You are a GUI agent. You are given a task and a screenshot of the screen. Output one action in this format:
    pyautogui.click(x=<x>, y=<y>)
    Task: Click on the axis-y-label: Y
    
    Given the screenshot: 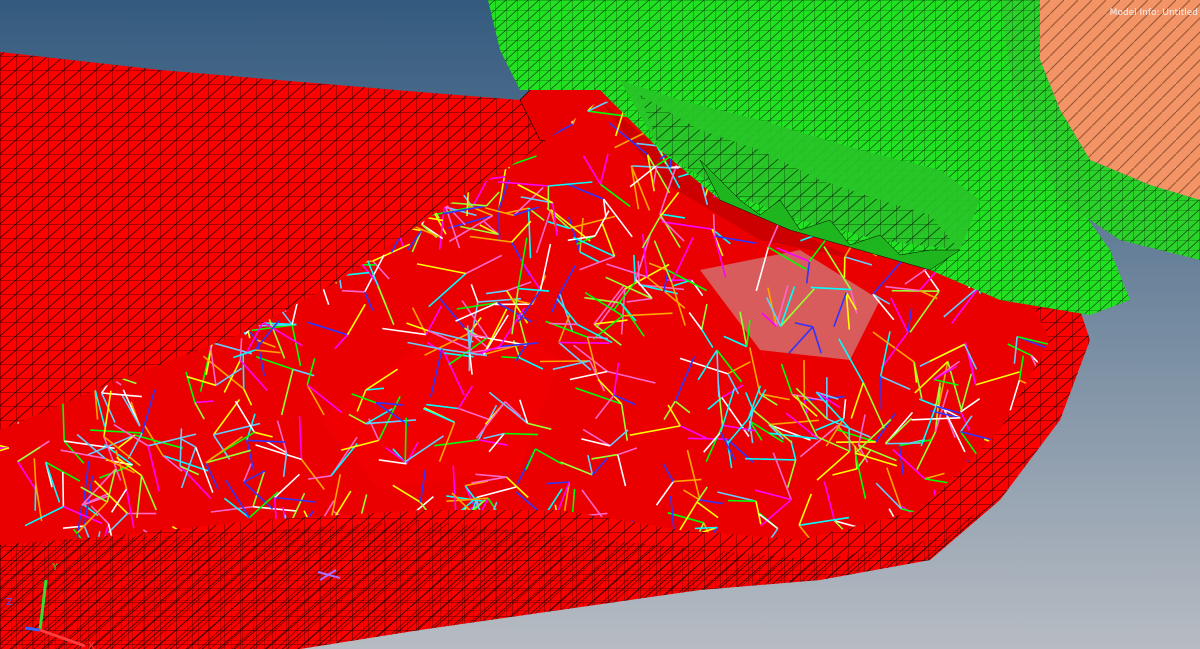 What is the action you would take?
    pyautogui.click(x=55, y=567)
    